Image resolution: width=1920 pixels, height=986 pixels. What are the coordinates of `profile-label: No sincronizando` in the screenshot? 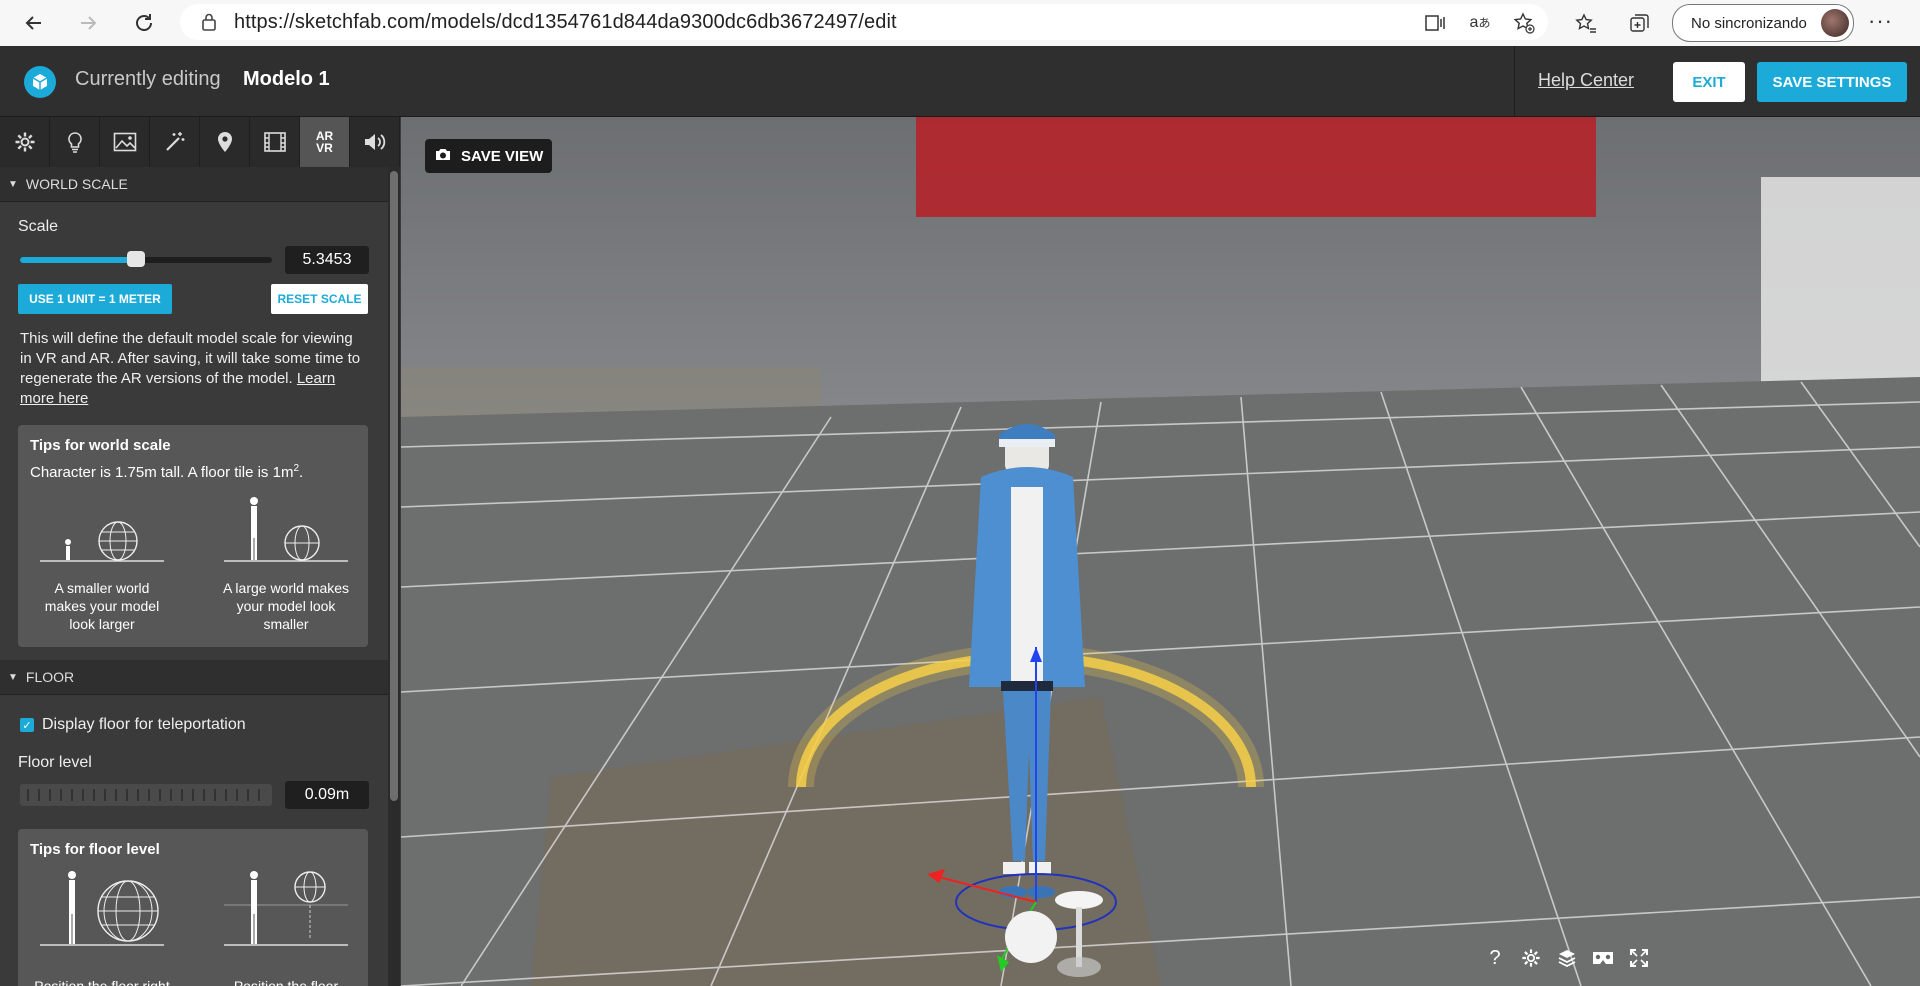 It's located at (1749, 23).